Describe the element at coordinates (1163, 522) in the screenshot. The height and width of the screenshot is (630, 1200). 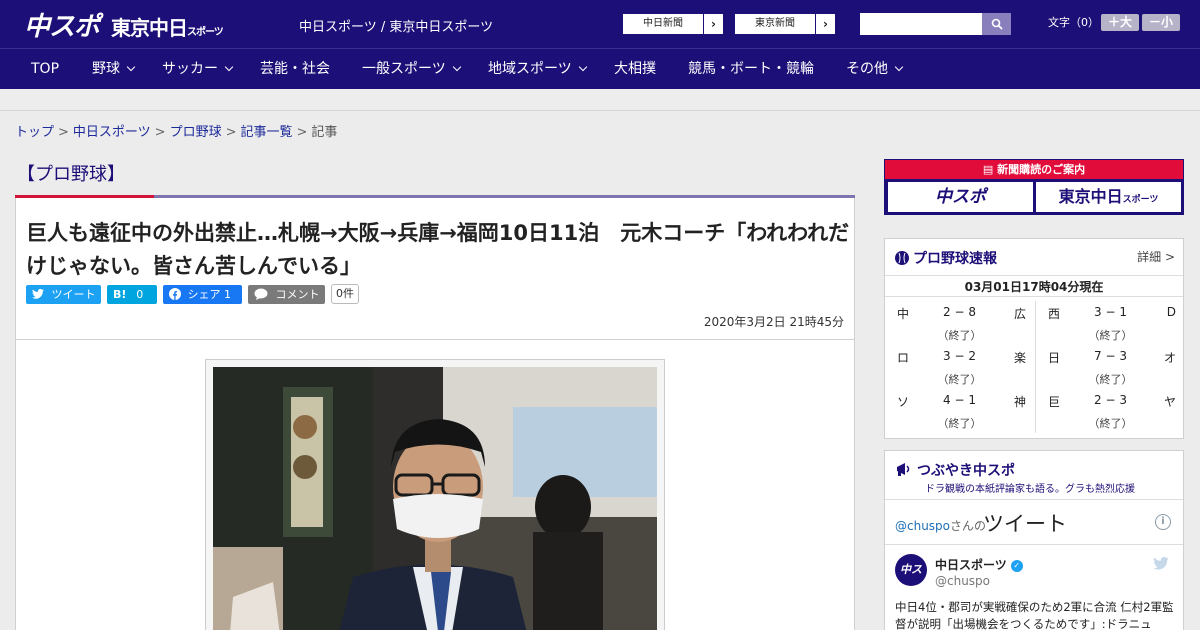
I see `info-icon: i` at that location.